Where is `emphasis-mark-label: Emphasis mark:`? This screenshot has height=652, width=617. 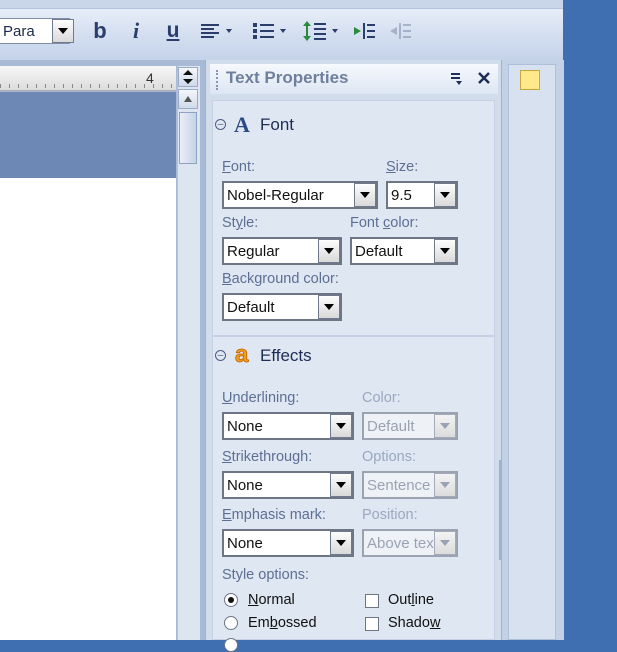 emphasis-mark-label: Emphasis mark: is located at coordinates (274, 515).